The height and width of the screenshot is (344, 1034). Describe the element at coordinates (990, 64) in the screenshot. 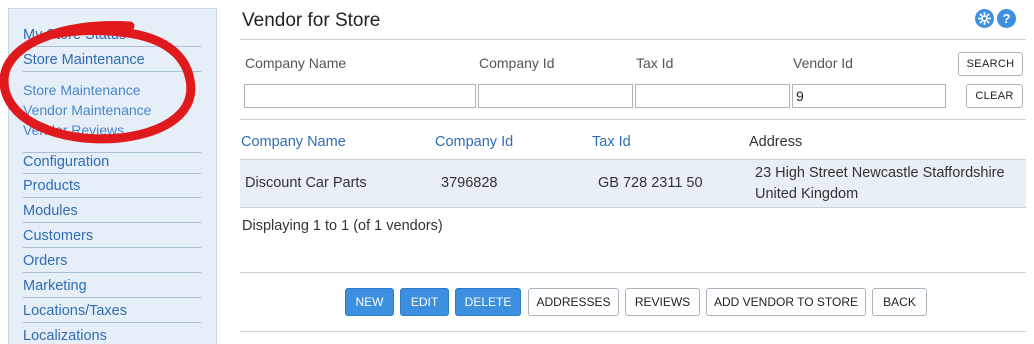

I see `search-button: SEARCH` at that location.